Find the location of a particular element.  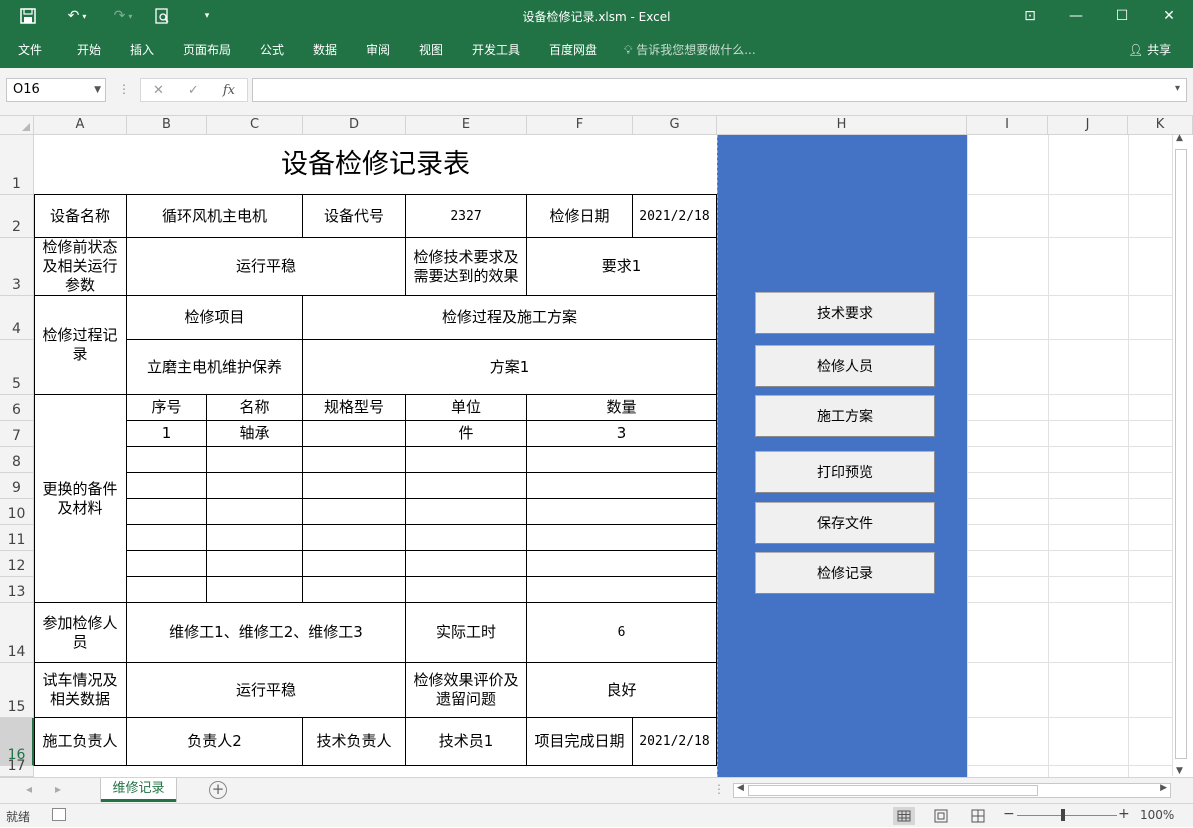

maintenance-staff-button: 检修人员 is located at coordinates (845, 366).